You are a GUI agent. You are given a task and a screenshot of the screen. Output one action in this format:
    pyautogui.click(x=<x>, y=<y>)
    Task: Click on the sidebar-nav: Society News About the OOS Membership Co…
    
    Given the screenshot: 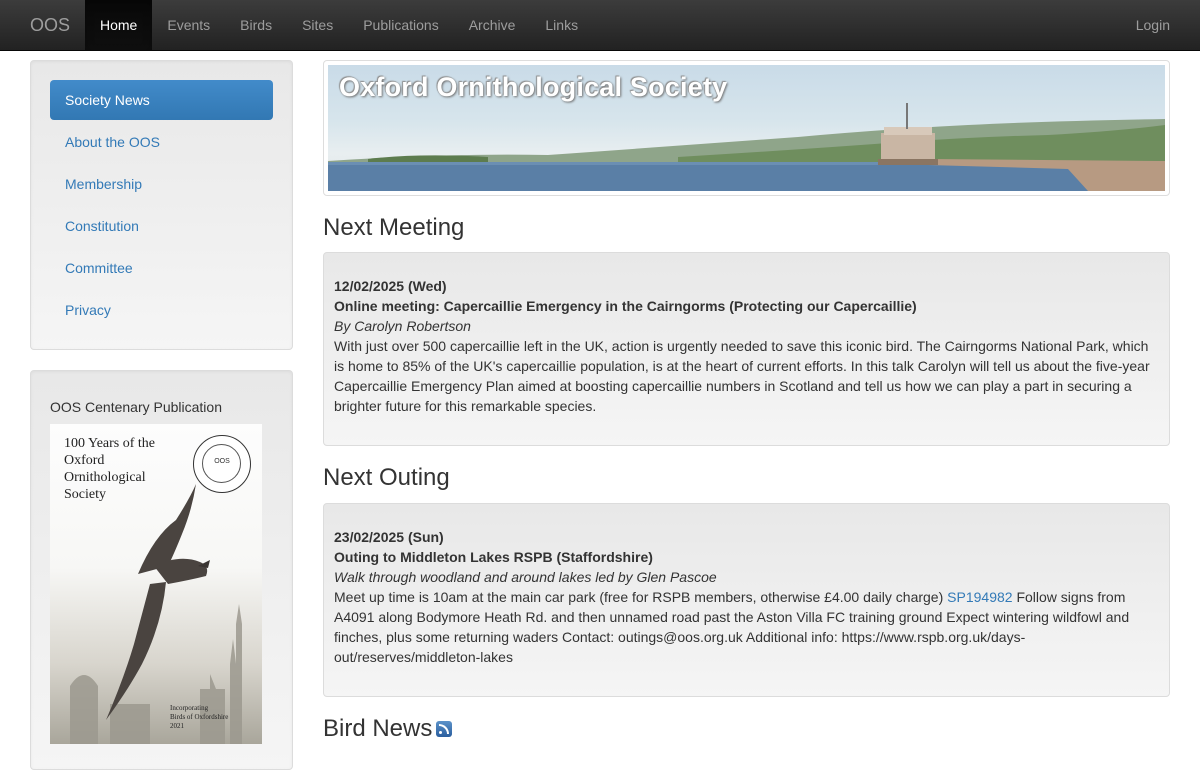 What is the action you would take?
    pyautogui.click(x=161, y=205)
    